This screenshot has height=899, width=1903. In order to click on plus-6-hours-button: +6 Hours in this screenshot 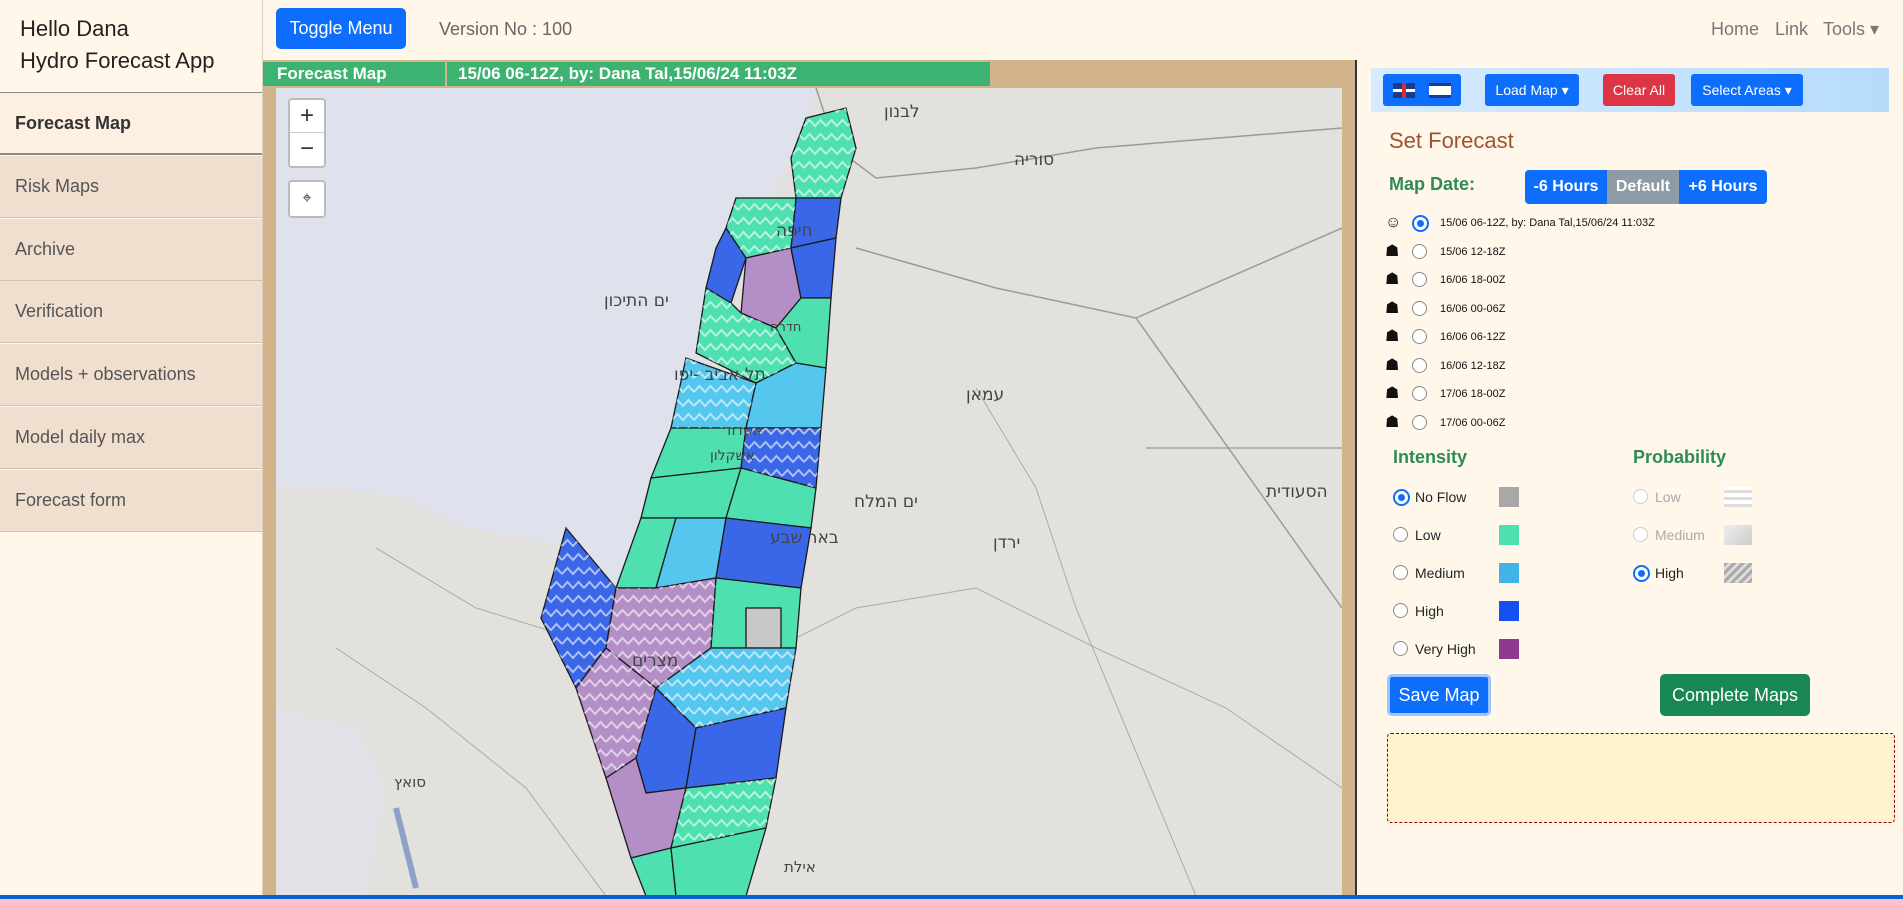, I will do `click(1723, 187)`.